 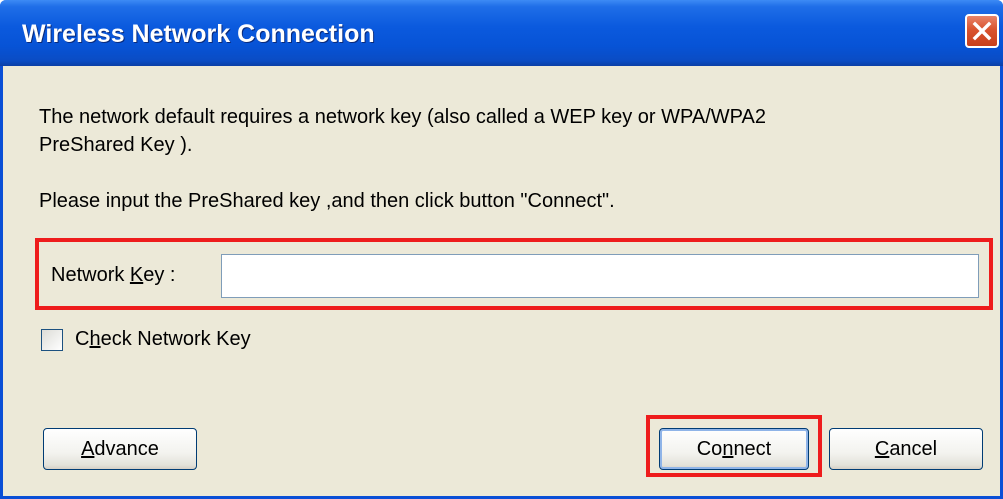 What do you see at coordinates (913, 448) in the screenshot?
I see `cancel-label: ancel` at bounding box center [913, 448].